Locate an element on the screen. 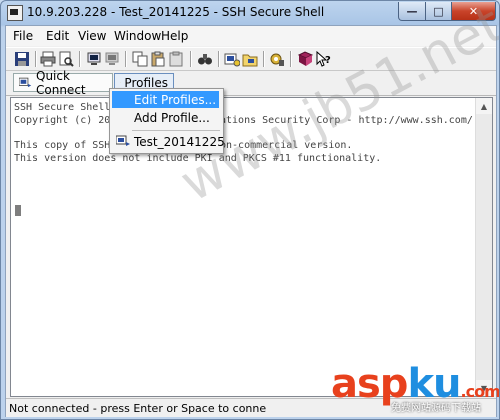 The width and height of the screenshot is (500, 420). vertical-scrollbar: ▲ ▼ is located at coordinates (483, 247).